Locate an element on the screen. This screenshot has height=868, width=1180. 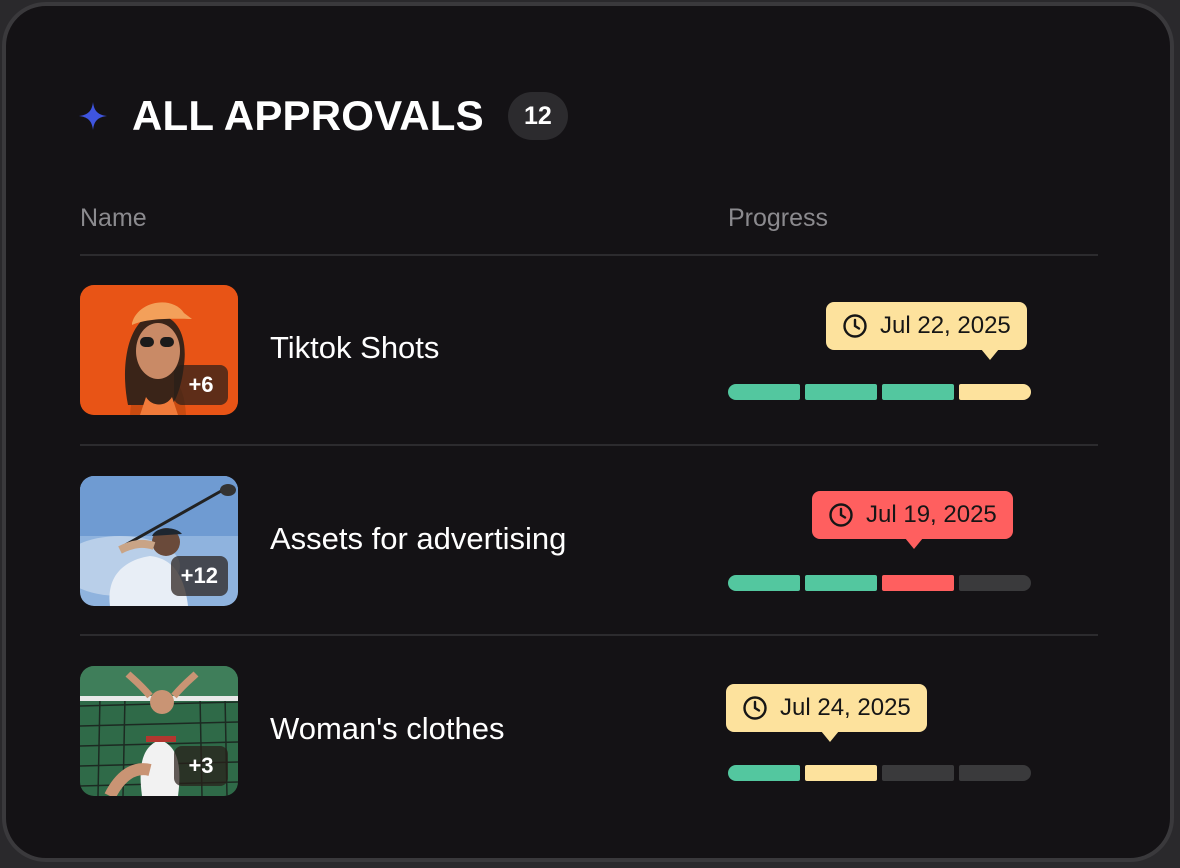
sparkle-icon is located at coordinates (93, 116).